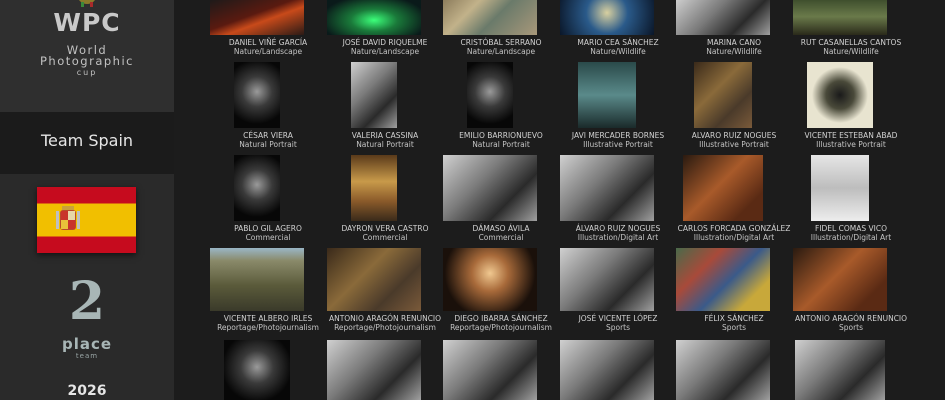 The height and width of the screenshot is (400, 945). I want to click on logo-line-2: Photographic, so click(87, 61).